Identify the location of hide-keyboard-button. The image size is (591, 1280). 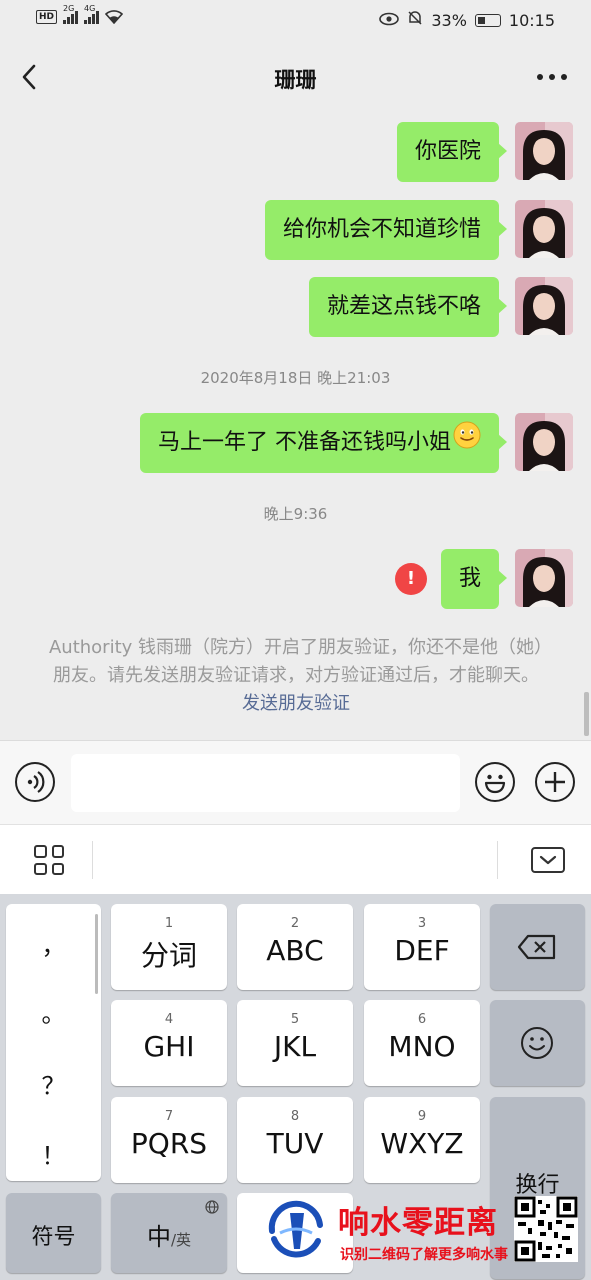
(548, 860).